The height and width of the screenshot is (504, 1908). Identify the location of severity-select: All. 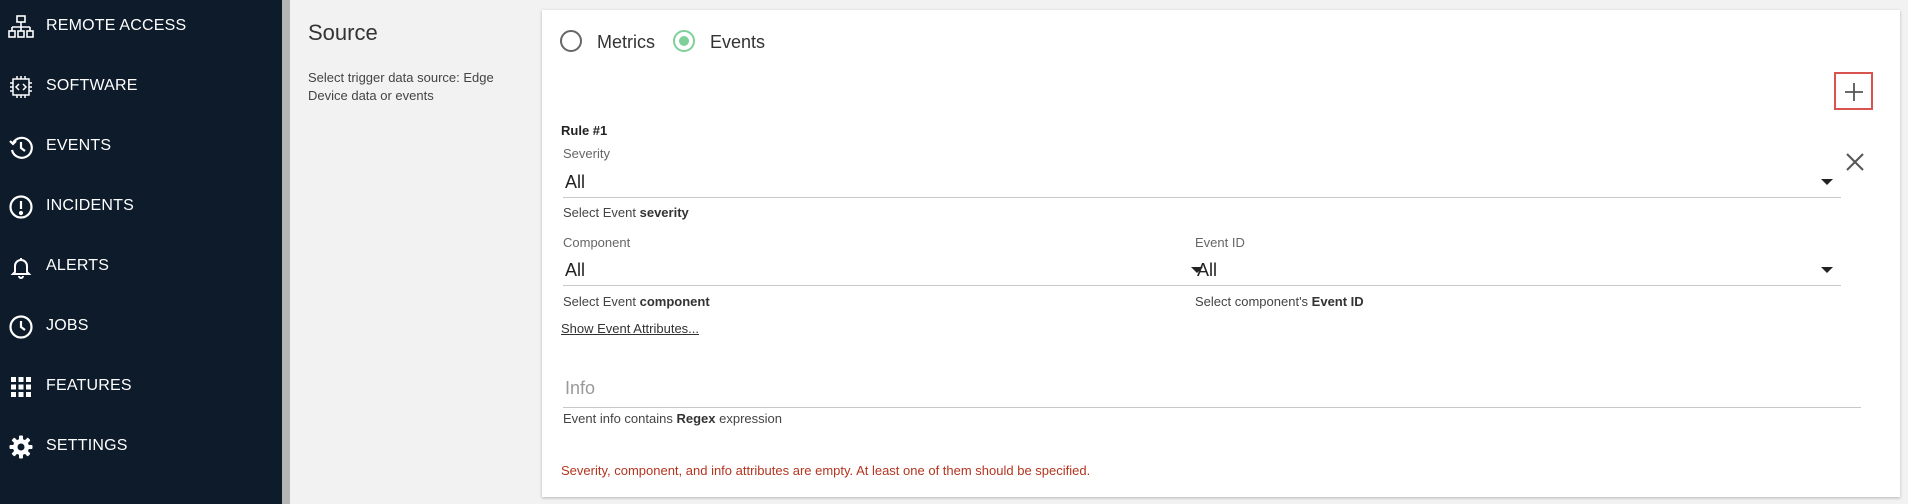
(1202, 183).